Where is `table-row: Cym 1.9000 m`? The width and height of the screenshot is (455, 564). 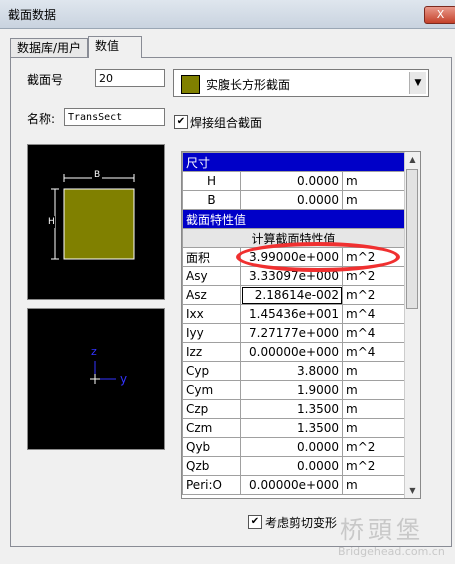
table-row: Cym 1.9000 m is located at coordinates (294, 390).